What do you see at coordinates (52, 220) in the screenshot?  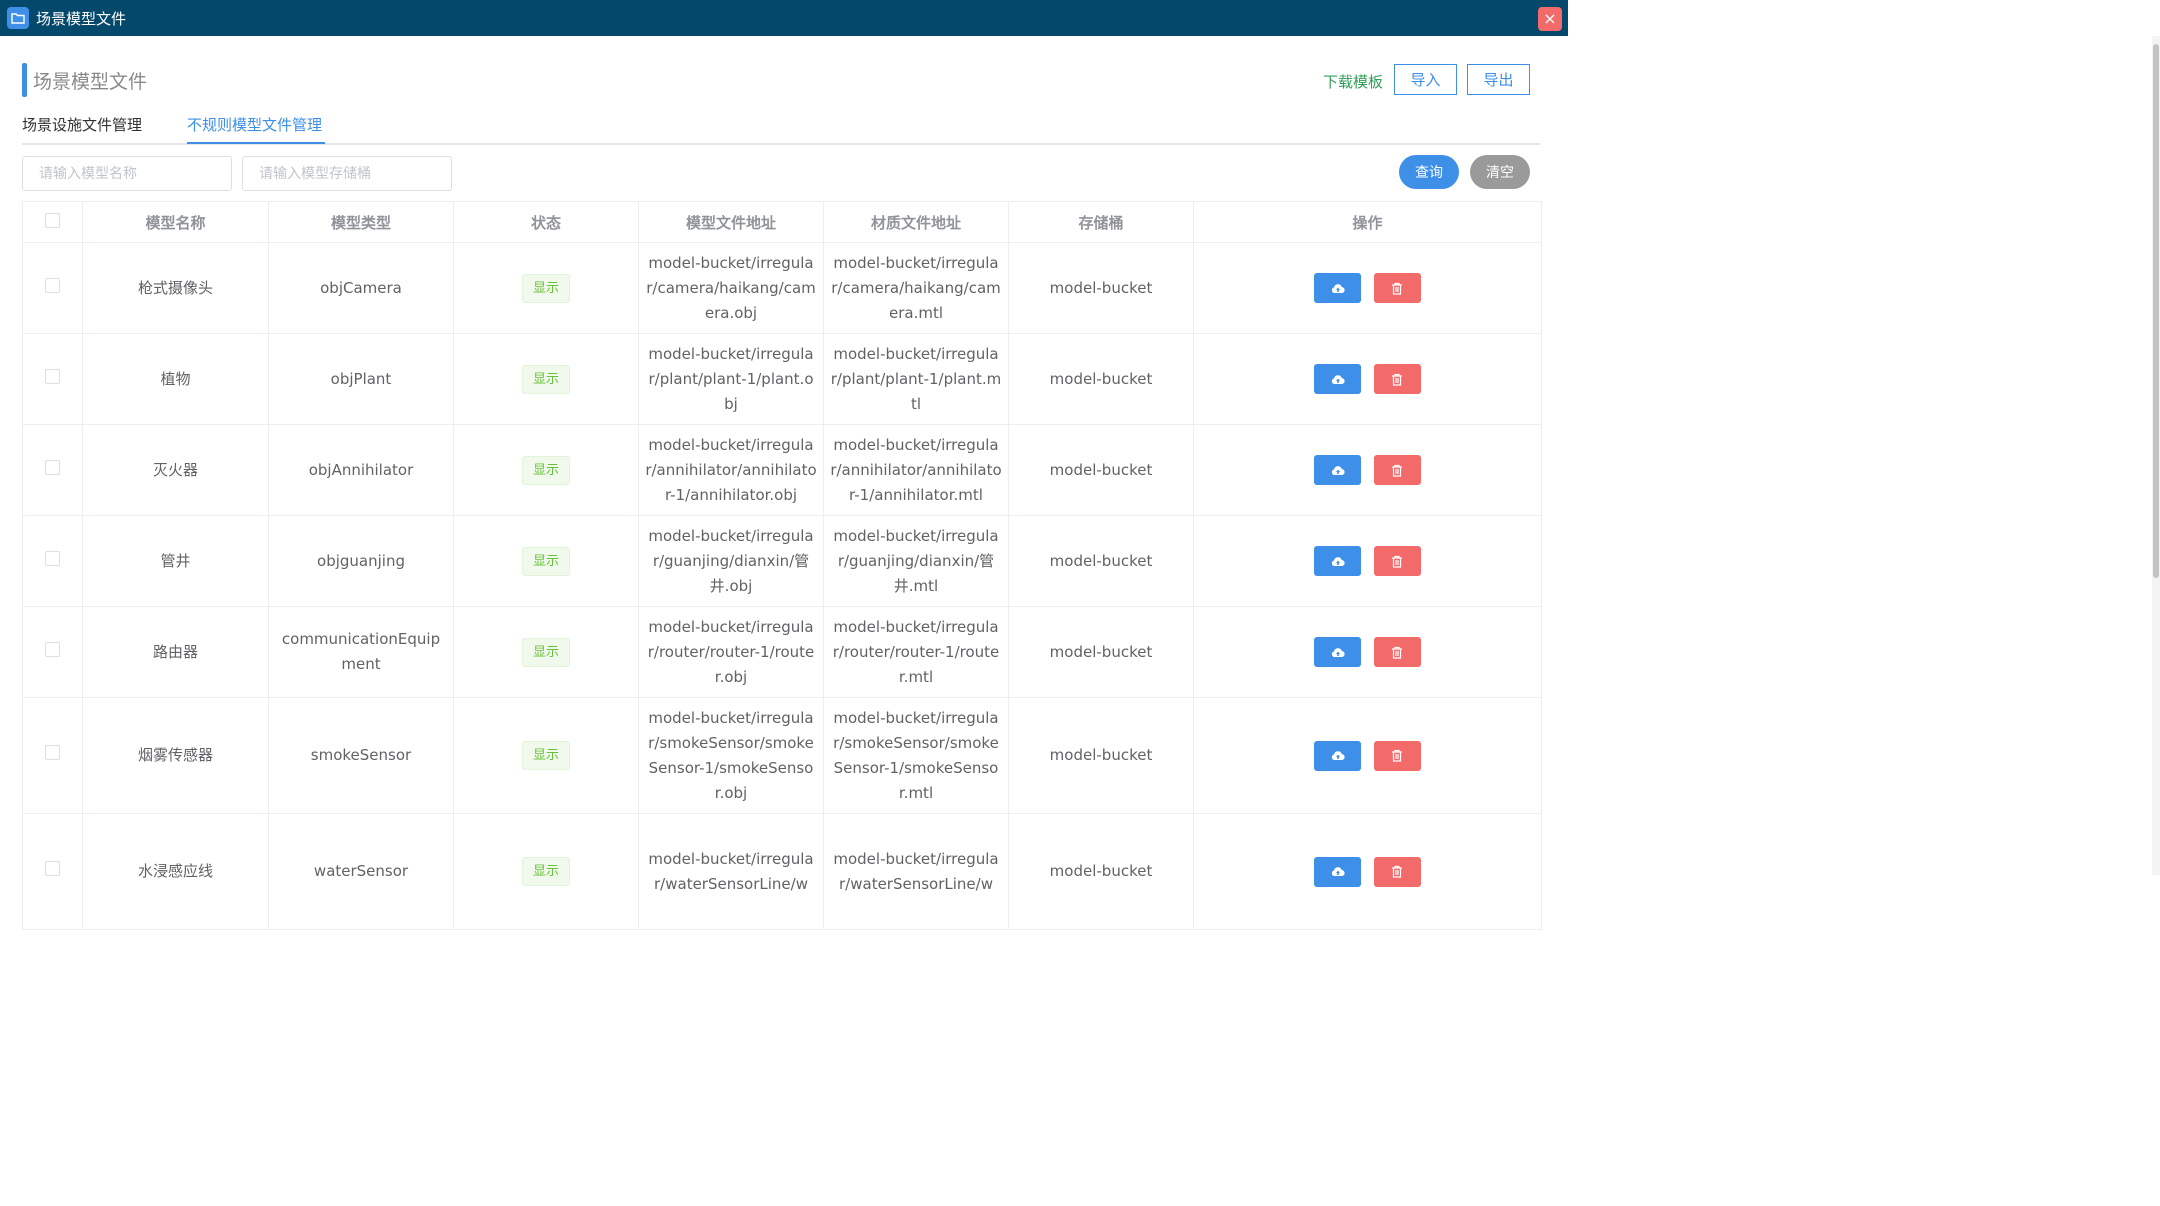 I see `select-all-checkbox` at bounding box center [52, 220].